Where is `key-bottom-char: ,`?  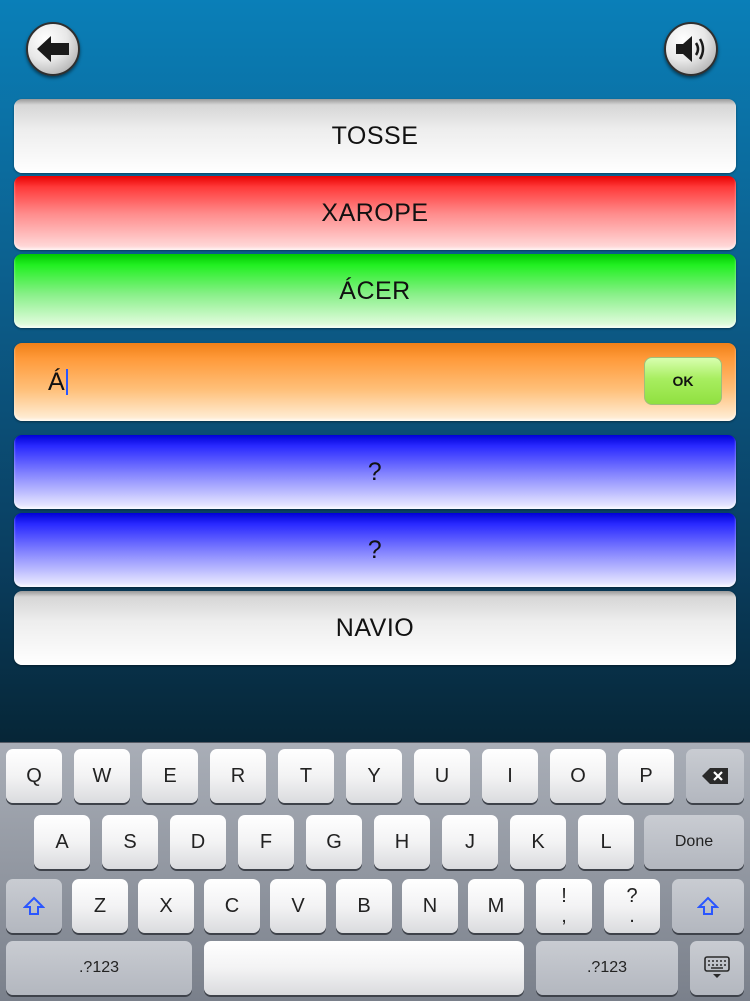
key-bottom-char: , is located at coordinates (564, 916).